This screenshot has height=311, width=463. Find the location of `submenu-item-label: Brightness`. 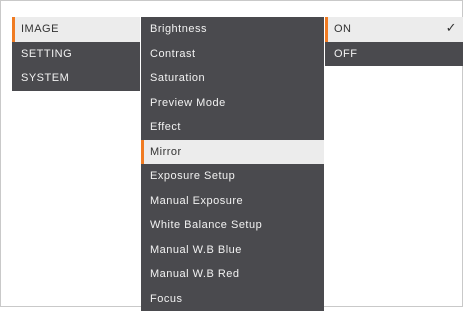

submenu-item-label: Brightness is located at coordinates (178, 29).